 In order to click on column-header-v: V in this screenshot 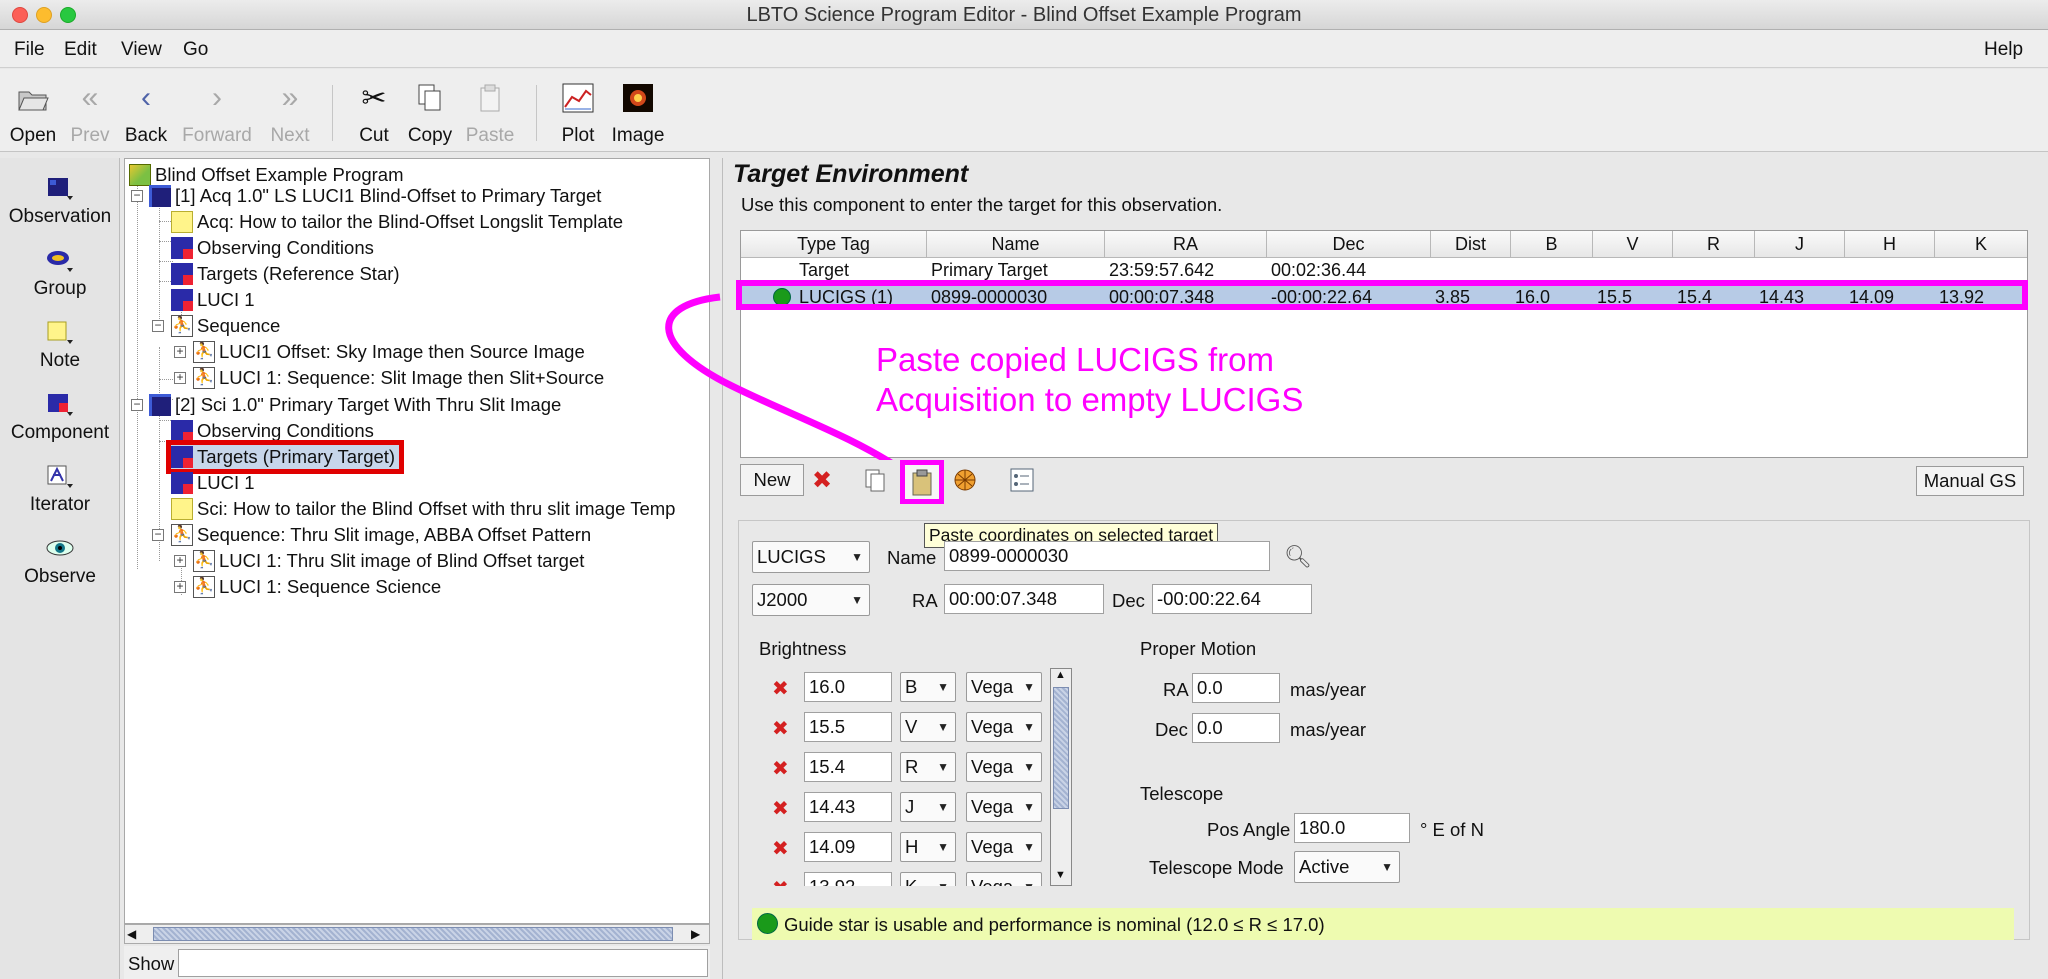, I will do `click(1633, 244)`.